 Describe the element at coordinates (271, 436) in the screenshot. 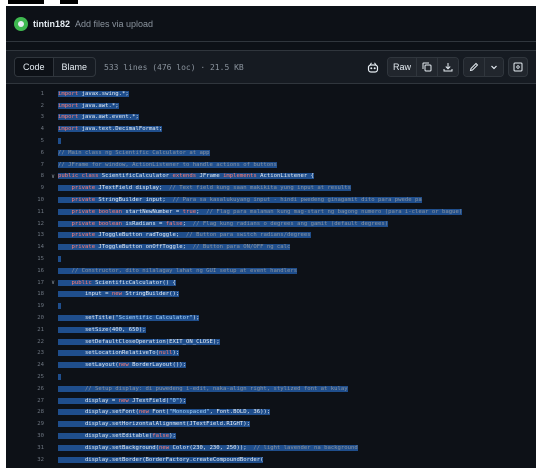

I see `code-line: 30 display.setEditable(false);` at that location.